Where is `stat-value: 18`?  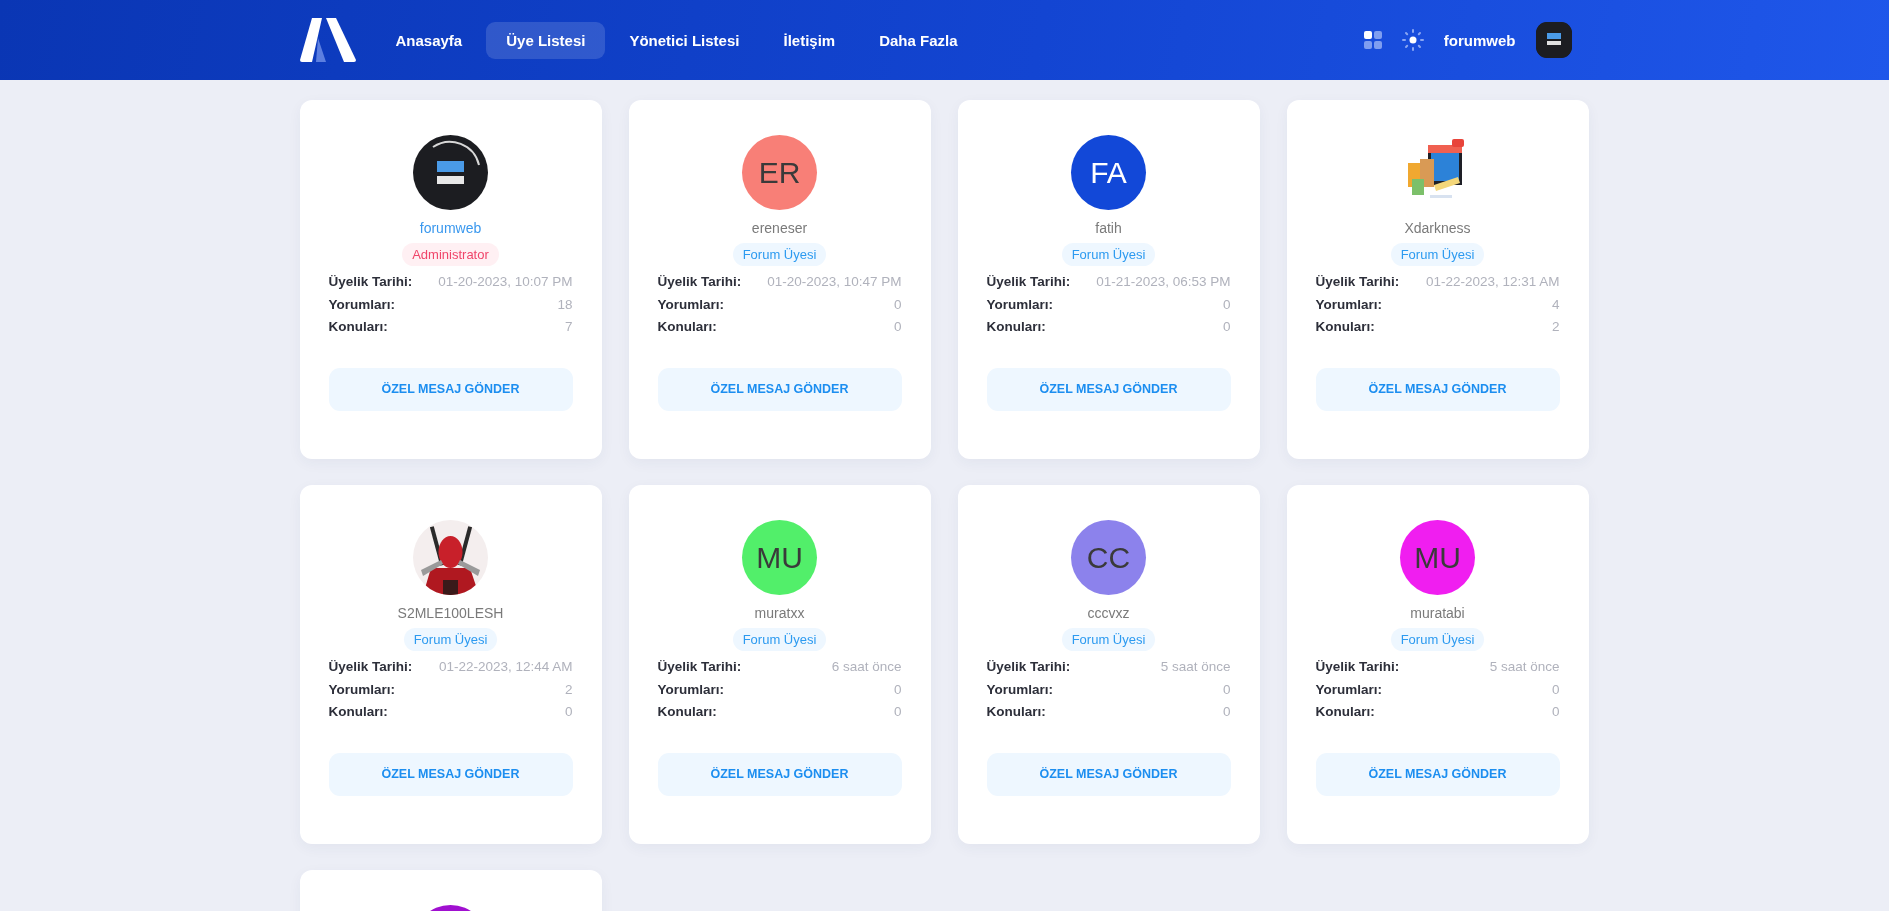
stat-value: 18 is located at coordinates (565, 304).